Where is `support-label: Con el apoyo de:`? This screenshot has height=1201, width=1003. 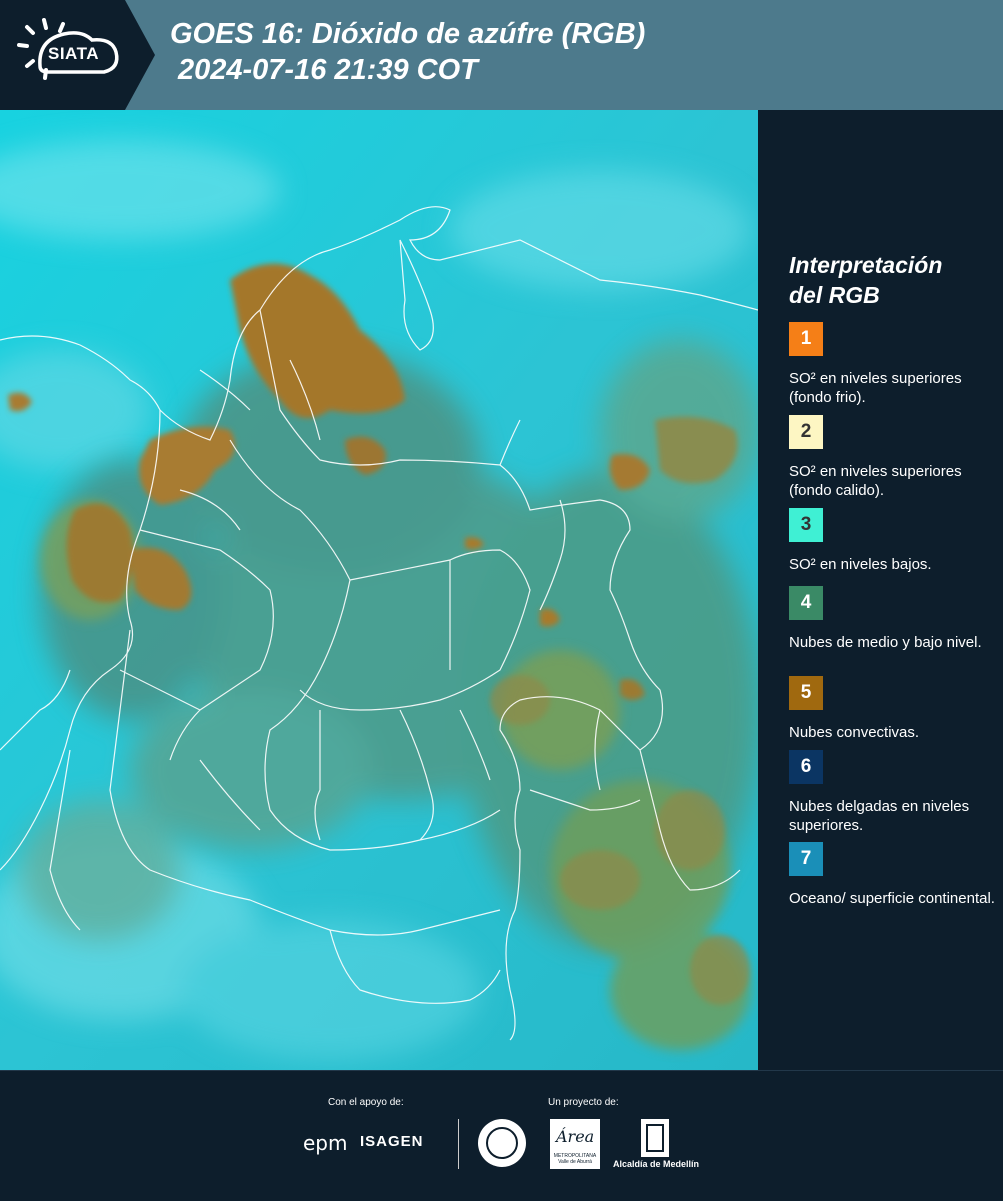 support-label: Con el apoyo de: is located at coordinates (366, 1102).